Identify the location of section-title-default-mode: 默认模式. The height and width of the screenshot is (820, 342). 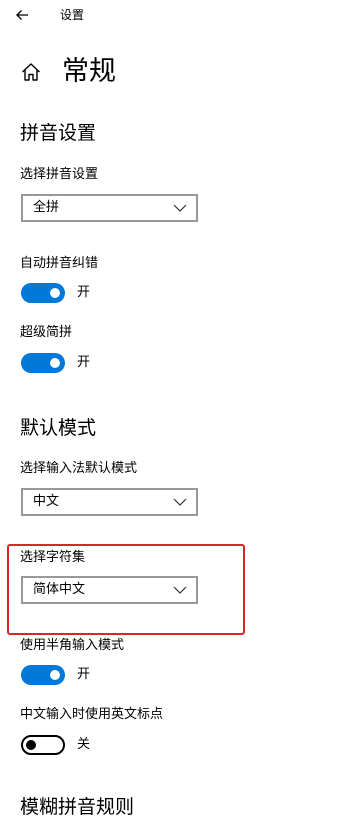
(58, 428).